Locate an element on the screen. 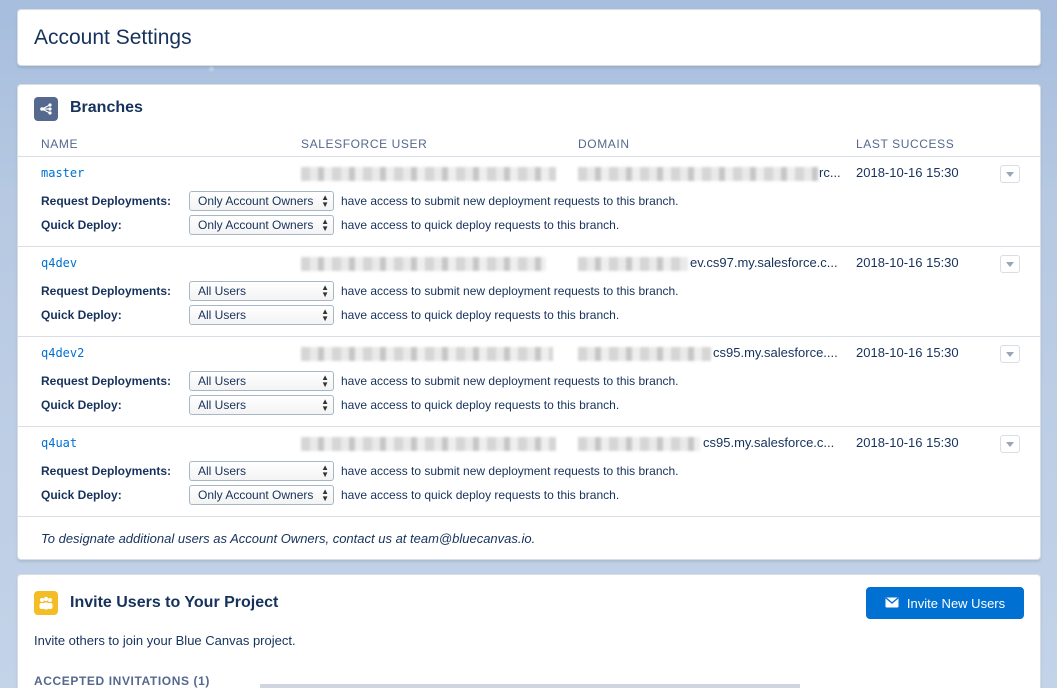 The image size is (1057, 688). page-title: Account Settings is located at coordinates (113, 37).